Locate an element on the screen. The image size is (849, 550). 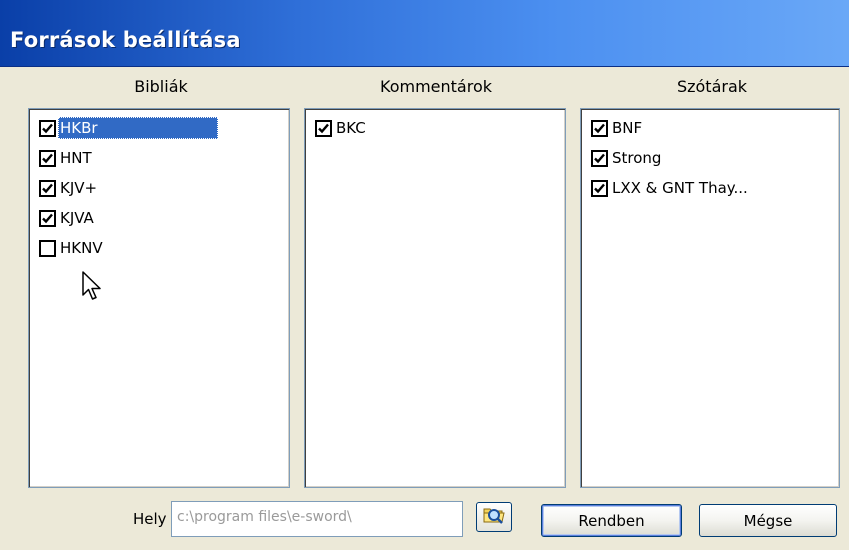
dictionaries-header: Szótárak is located at coordinates (712, 86).